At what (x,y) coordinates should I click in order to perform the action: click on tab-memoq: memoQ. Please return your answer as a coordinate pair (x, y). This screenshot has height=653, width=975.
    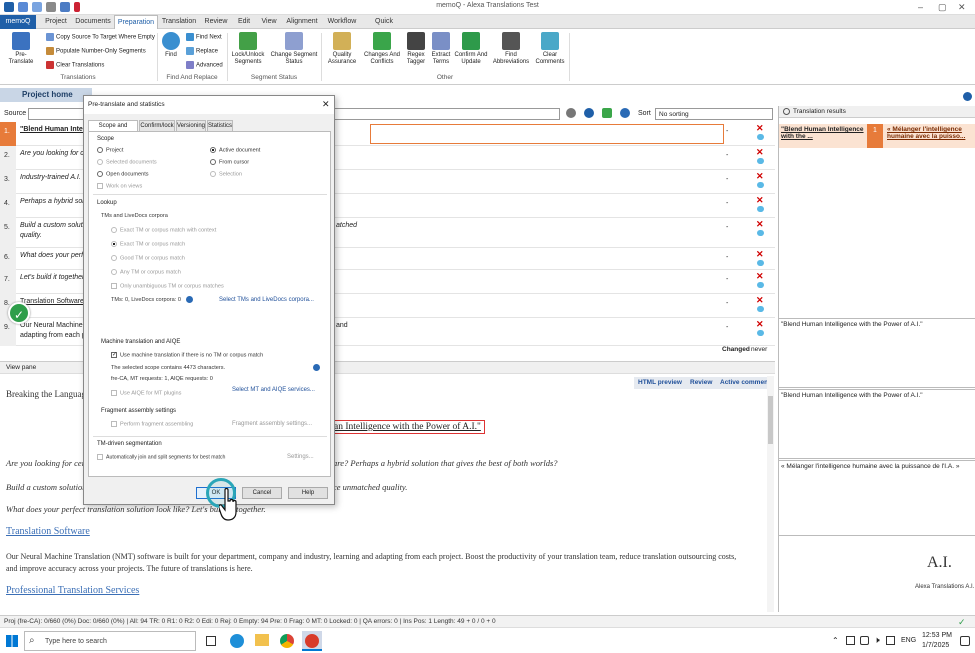
    Looking at the image, I should click on (18, 22).